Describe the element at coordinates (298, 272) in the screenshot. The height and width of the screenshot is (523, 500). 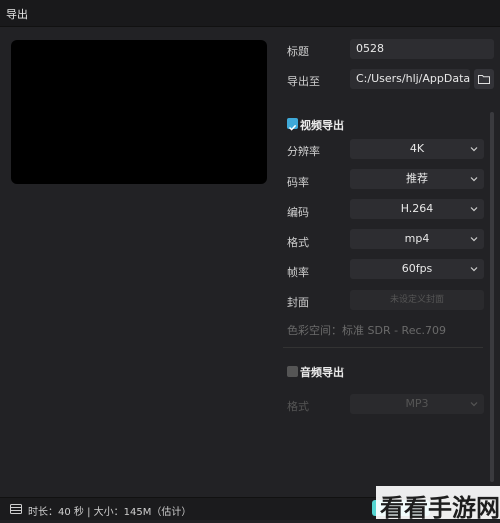
I see `framerate-label: 帧率` at that location.